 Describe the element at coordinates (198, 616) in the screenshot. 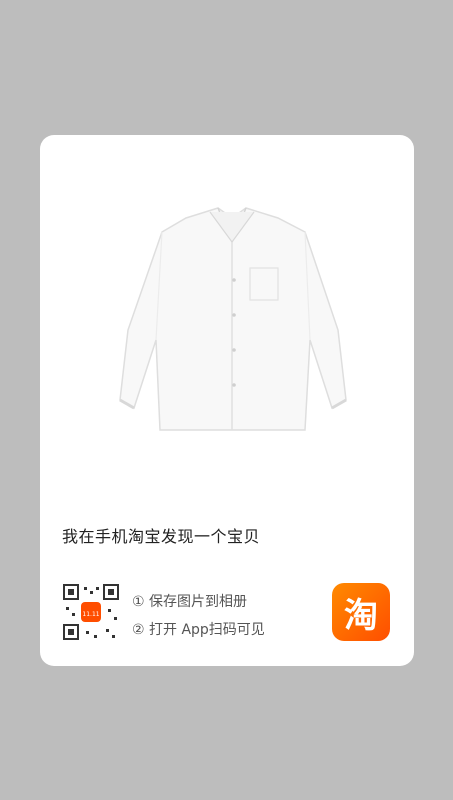

I see `instructions: ① 保存图片到相册 ② 打开 App扫码可见` at that location.